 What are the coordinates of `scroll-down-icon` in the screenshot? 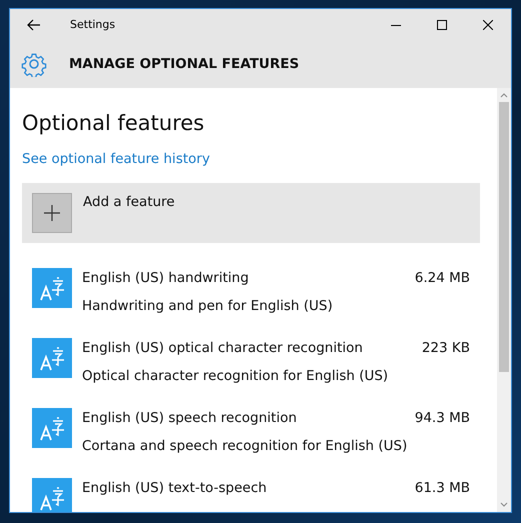 It's located at (504, 505).